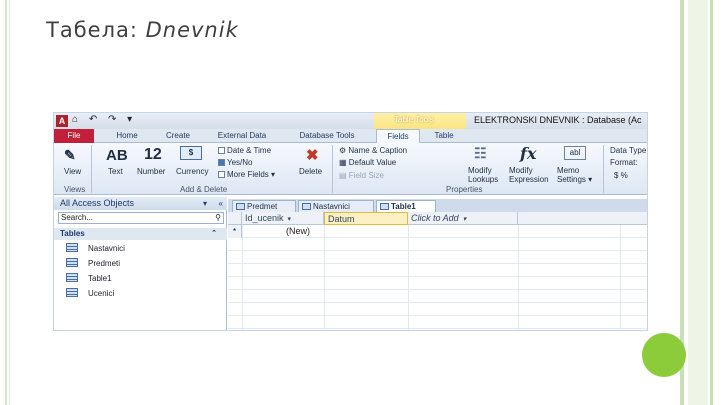  I want to click on view-button: View, so click(72, 171).